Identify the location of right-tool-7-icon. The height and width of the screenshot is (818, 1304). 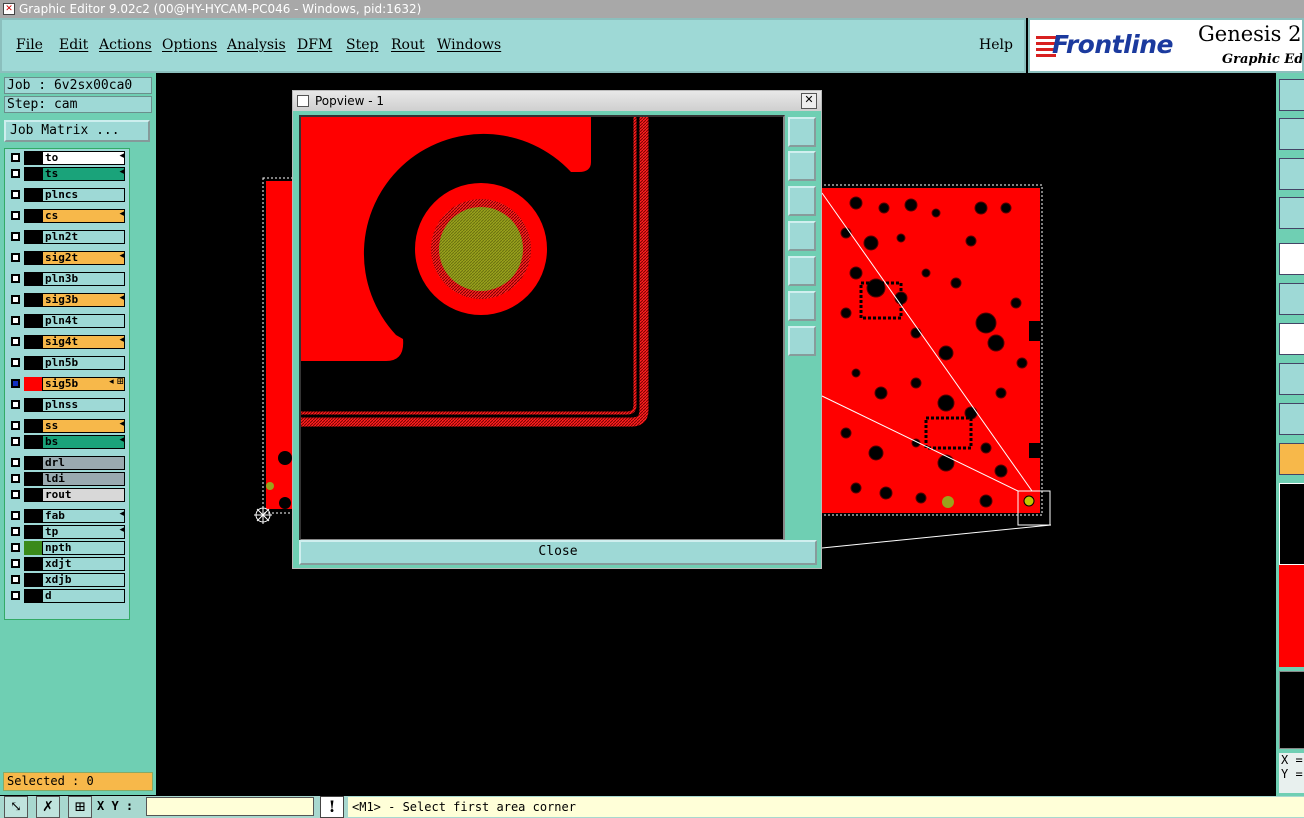
(1291, 339).